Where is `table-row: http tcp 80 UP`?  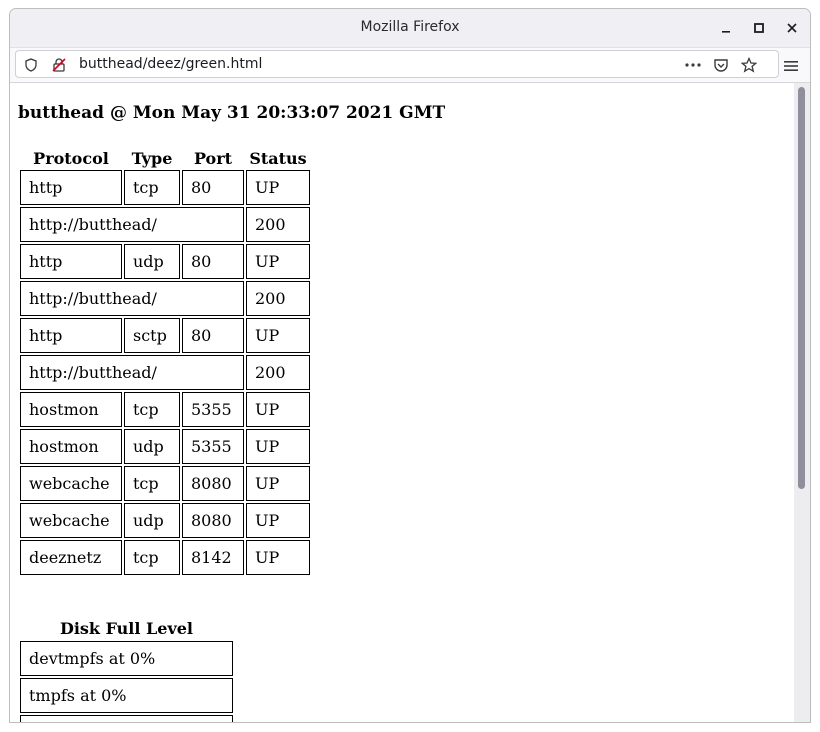
table-row: http tcp 80 UP is located at coordinates (165, 187).